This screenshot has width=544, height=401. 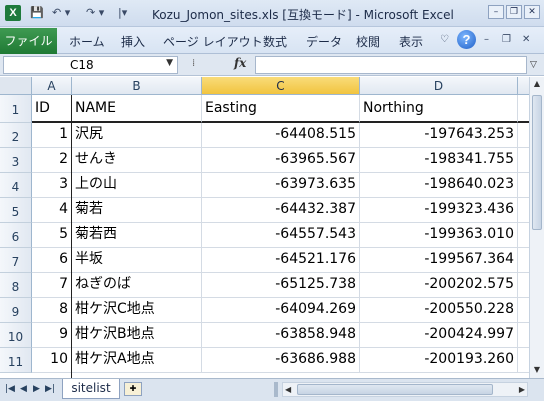 What do you see at coordinates (52, 360) in the screenshot?
I see `table-cell: 10` at bounding box center [52, 360].